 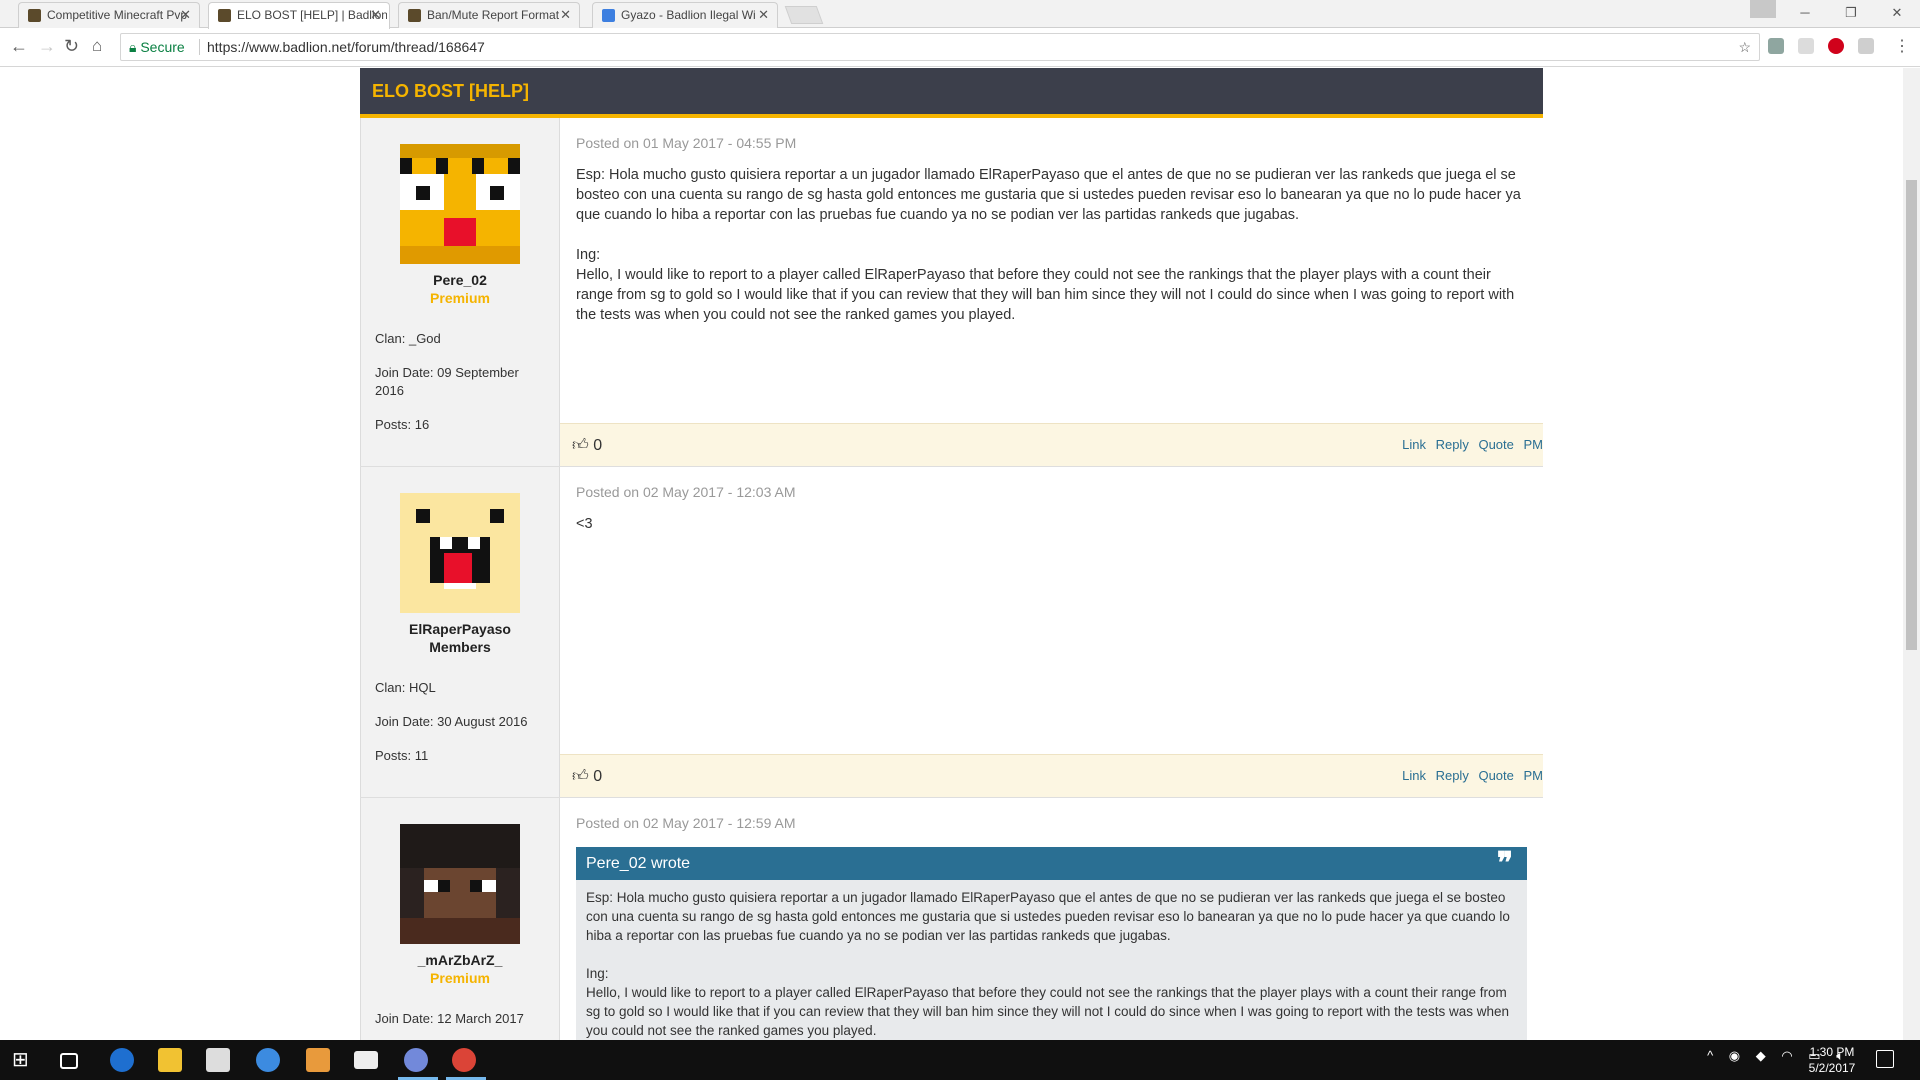 What do you see at coordinates (460, 960) in the screenshot?
I see `username: _mArZbArZ_` at bounding box center [460, 960].